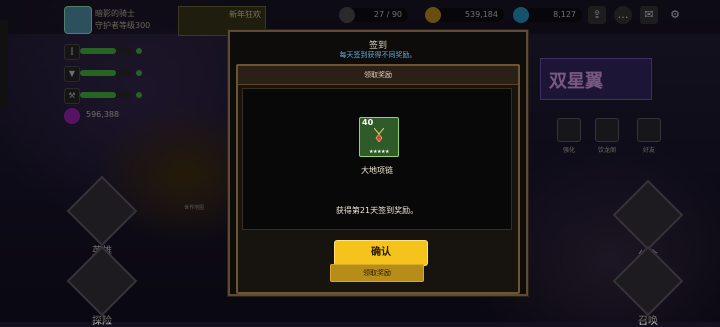  What do you see at coordinates (377, 210) in the screenshot?
I see `reward-message: 获得第21天签到奖励。` at bounding box center [377, 210].